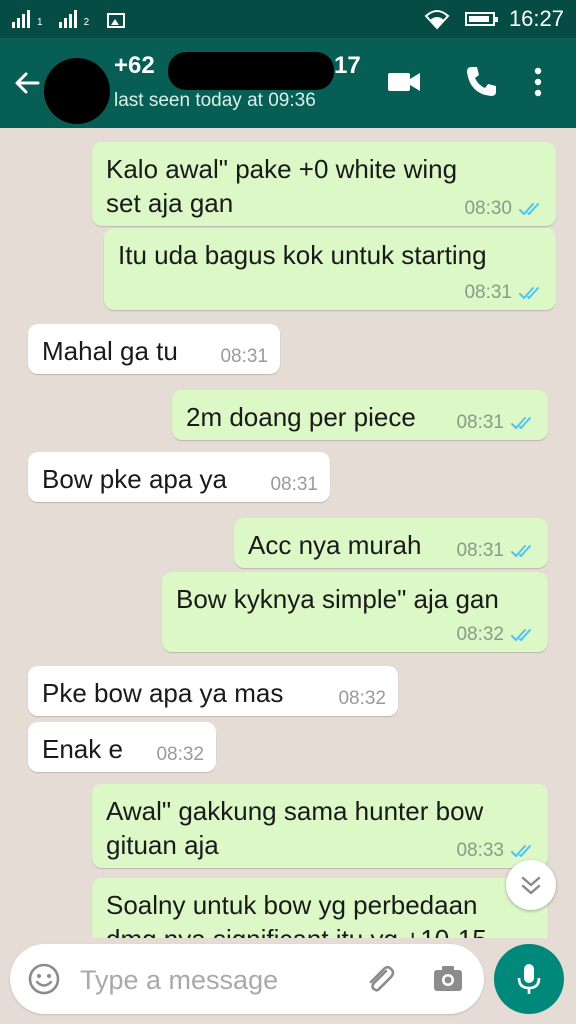 The image size is (576, 1024). Describe the element at coordinates (288, 19) in the screenshot. I see `status-bar: 1 2 16:27` at that location.